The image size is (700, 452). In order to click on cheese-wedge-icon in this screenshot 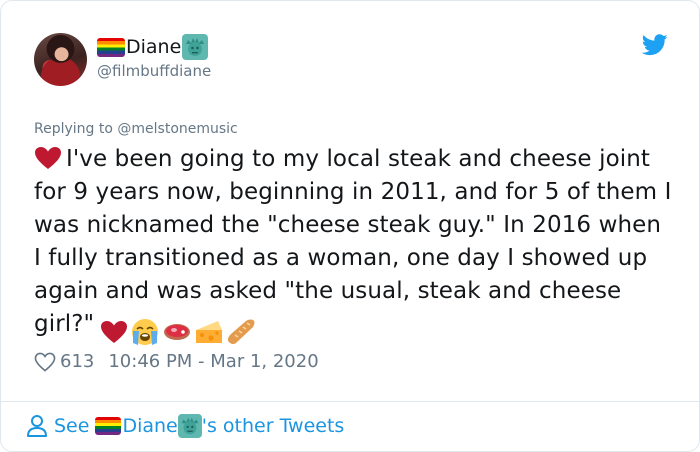, I will do `click(209, 331)`.